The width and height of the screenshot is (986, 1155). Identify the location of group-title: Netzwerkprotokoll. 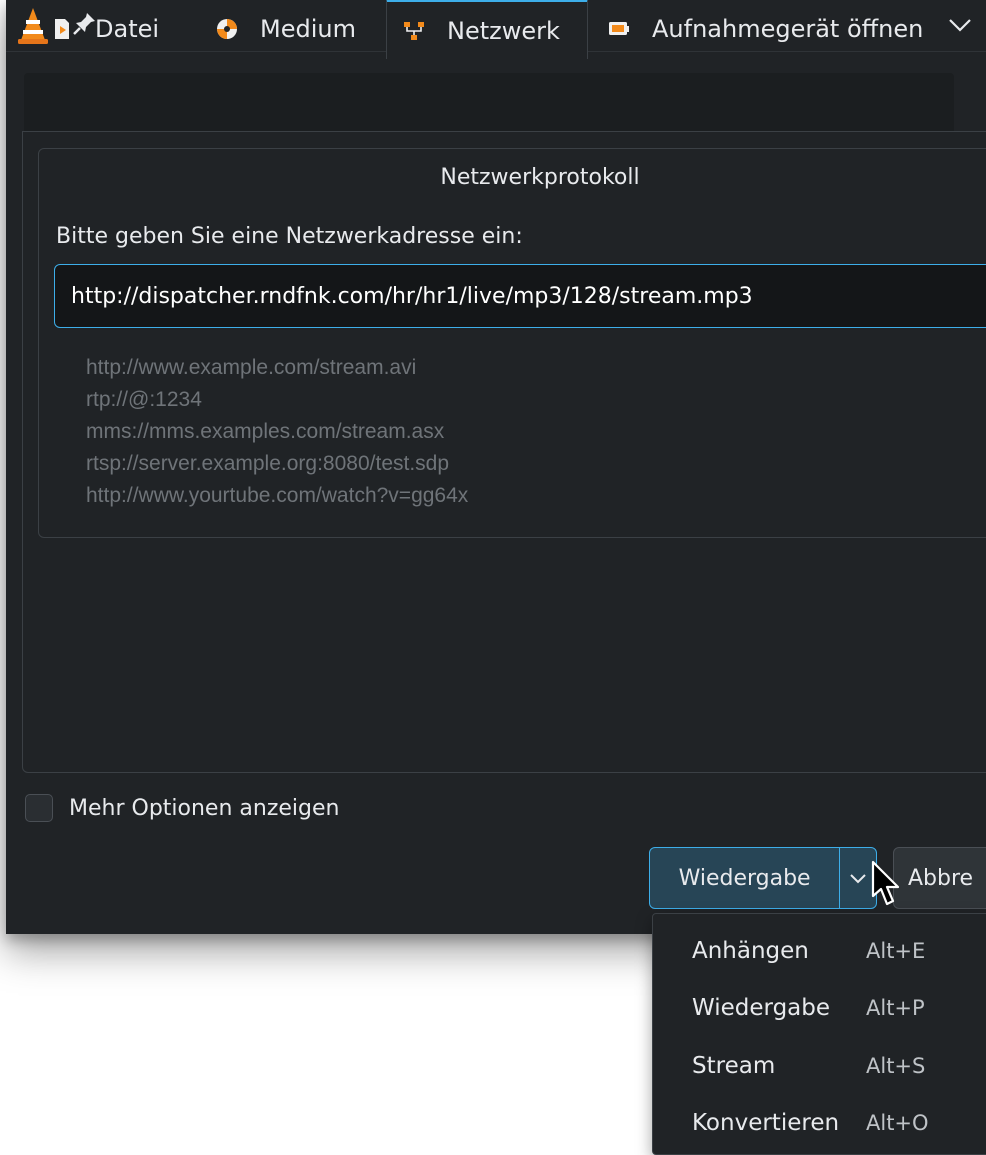
(540, 177).